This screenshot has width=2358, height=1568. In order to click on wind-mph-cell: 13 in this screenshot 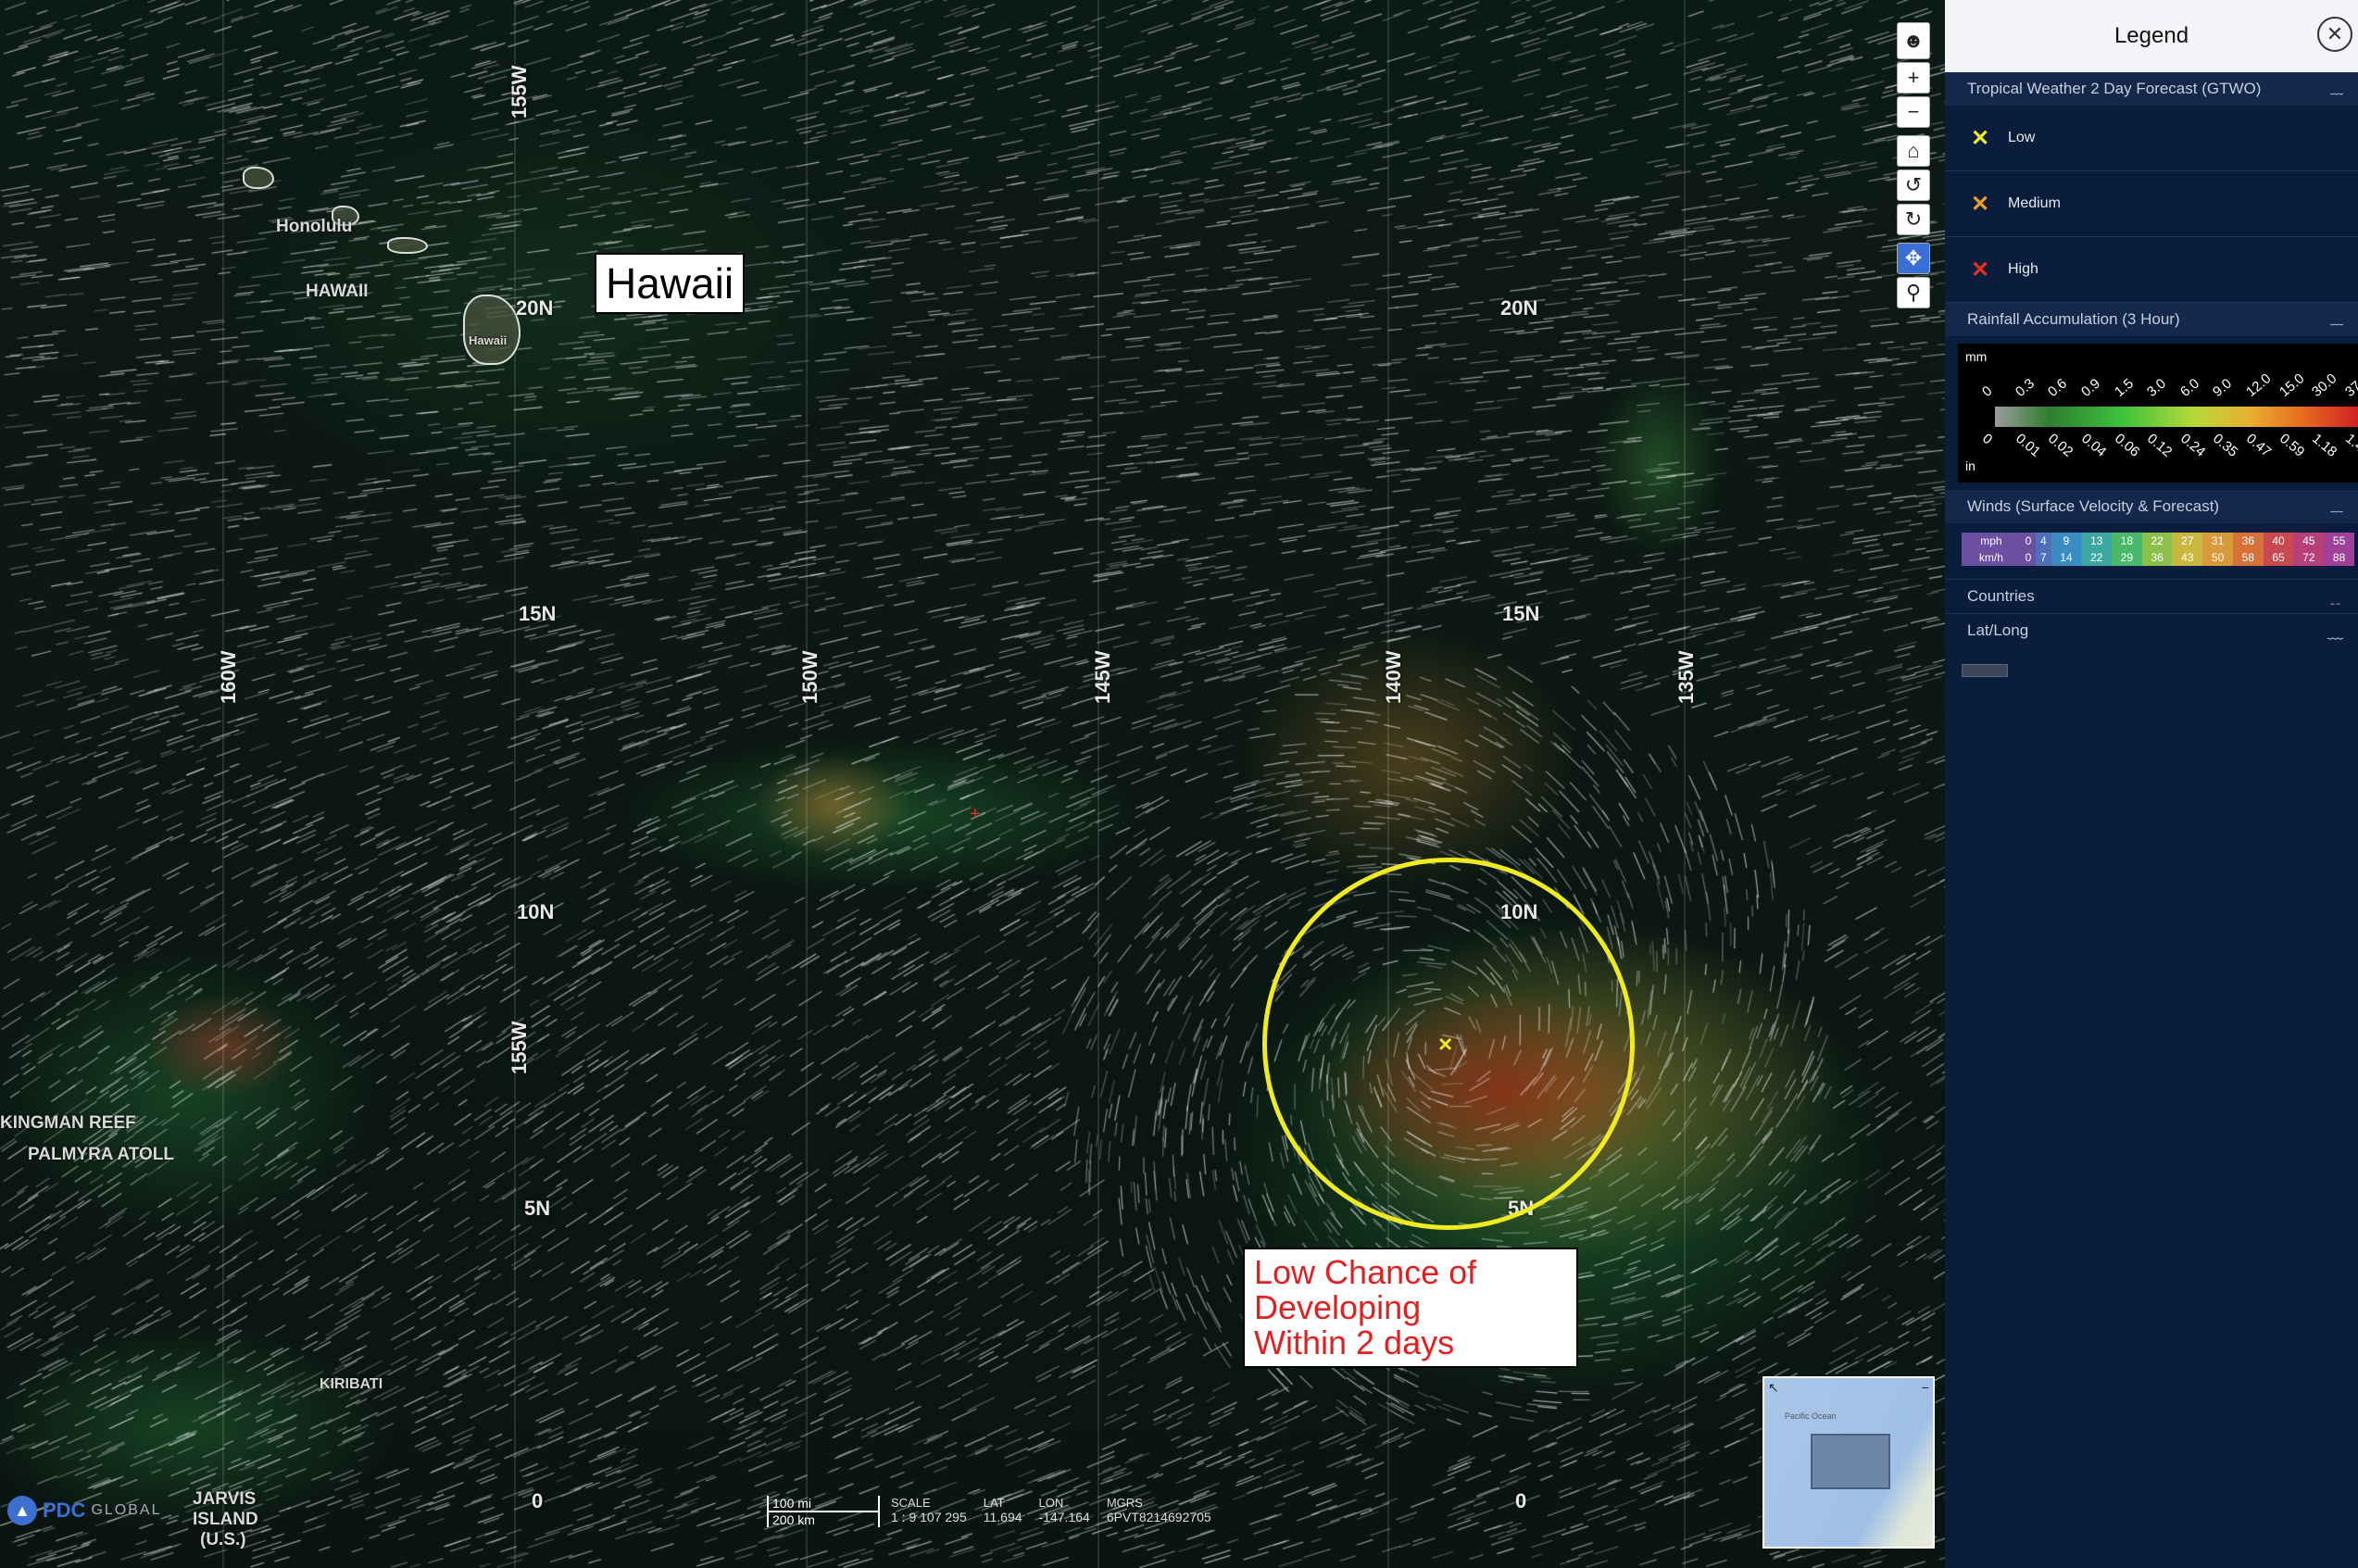, I will do `click(2097, 541)`.